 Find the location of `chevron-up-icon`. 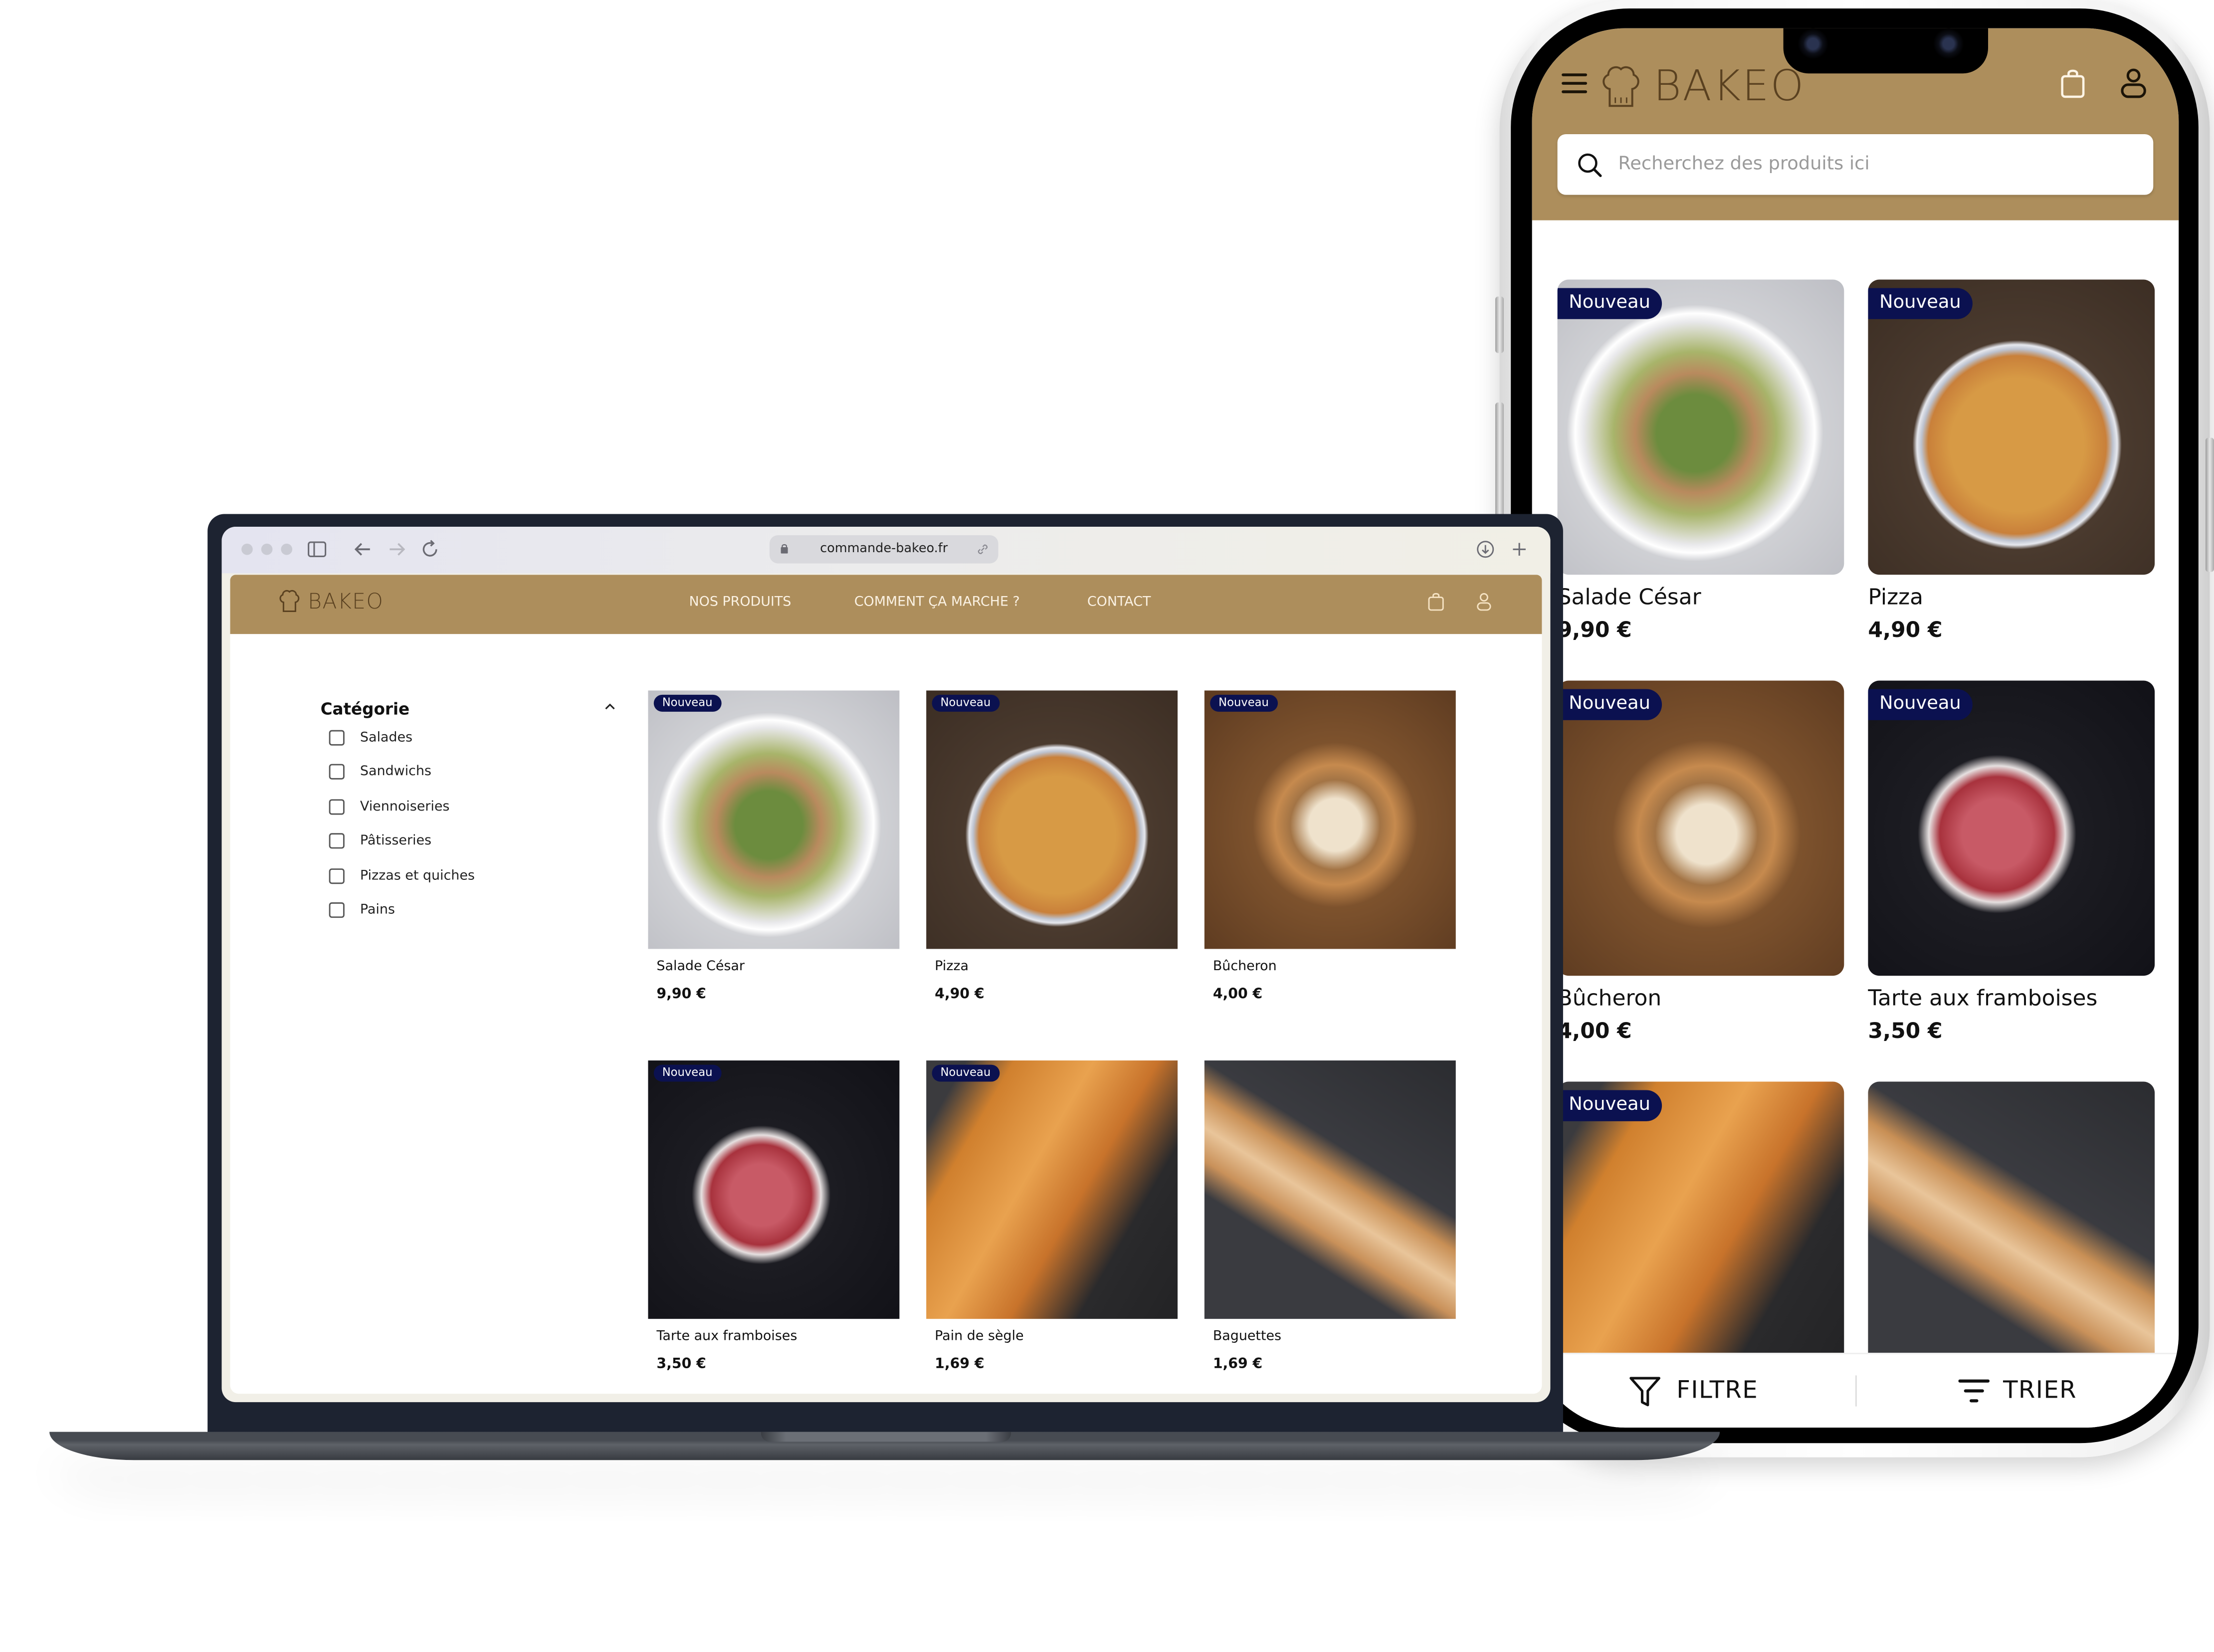

chevron-up-icon is located at coordinates (610, 706).